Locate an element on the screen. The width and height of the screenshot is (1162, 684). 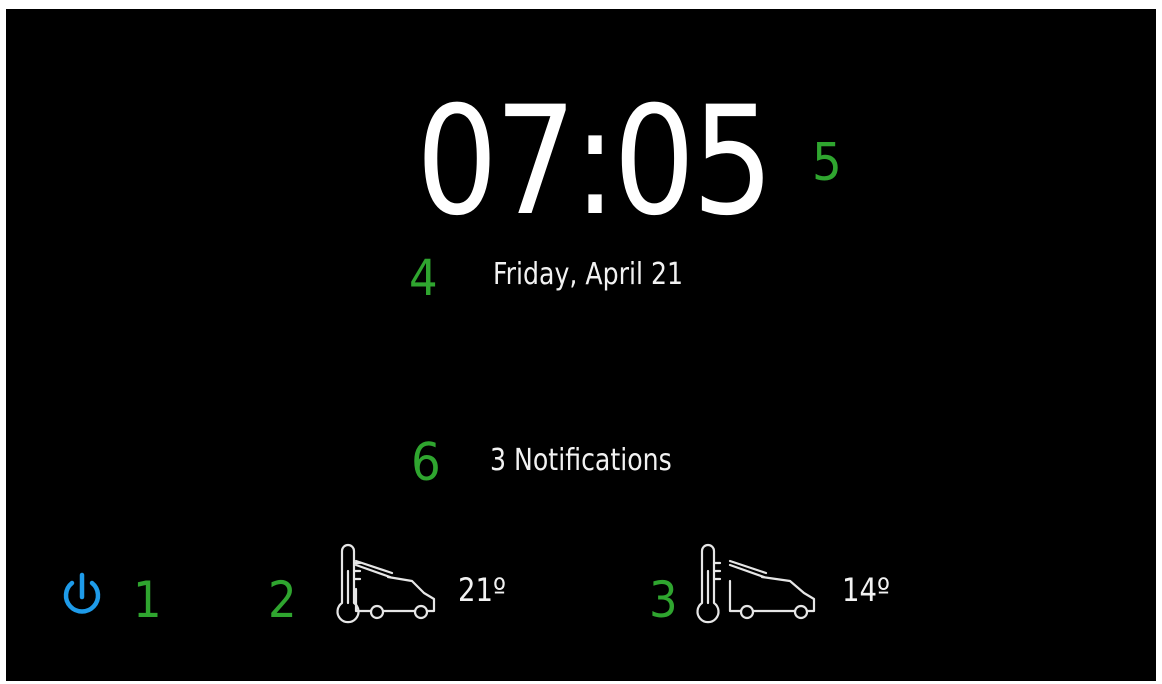
power-icon is located at coordinates (82, 593).